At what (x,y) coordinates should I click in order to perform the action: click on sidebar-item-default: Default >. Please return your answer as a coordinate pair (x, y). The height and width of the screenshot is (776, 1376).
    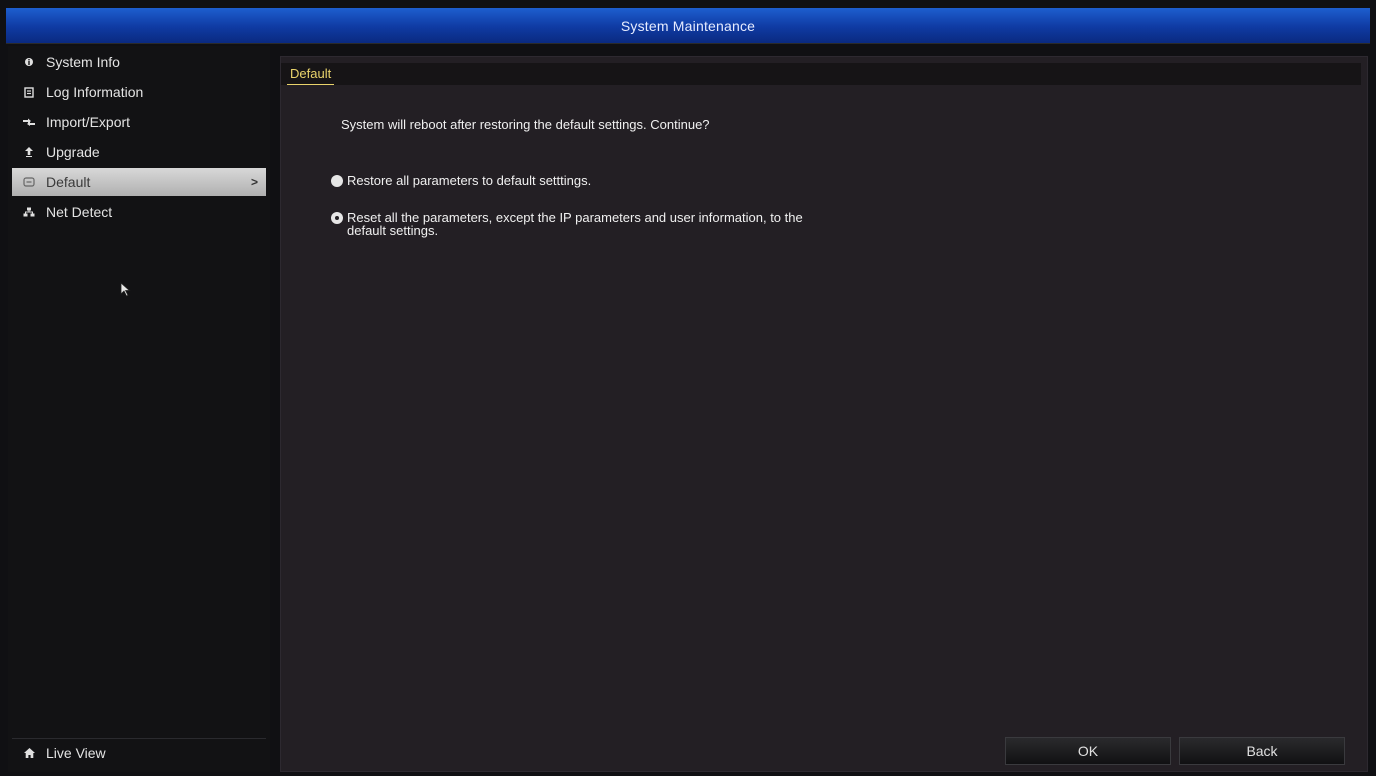
    Looking at the image, I should click on (139, 182).